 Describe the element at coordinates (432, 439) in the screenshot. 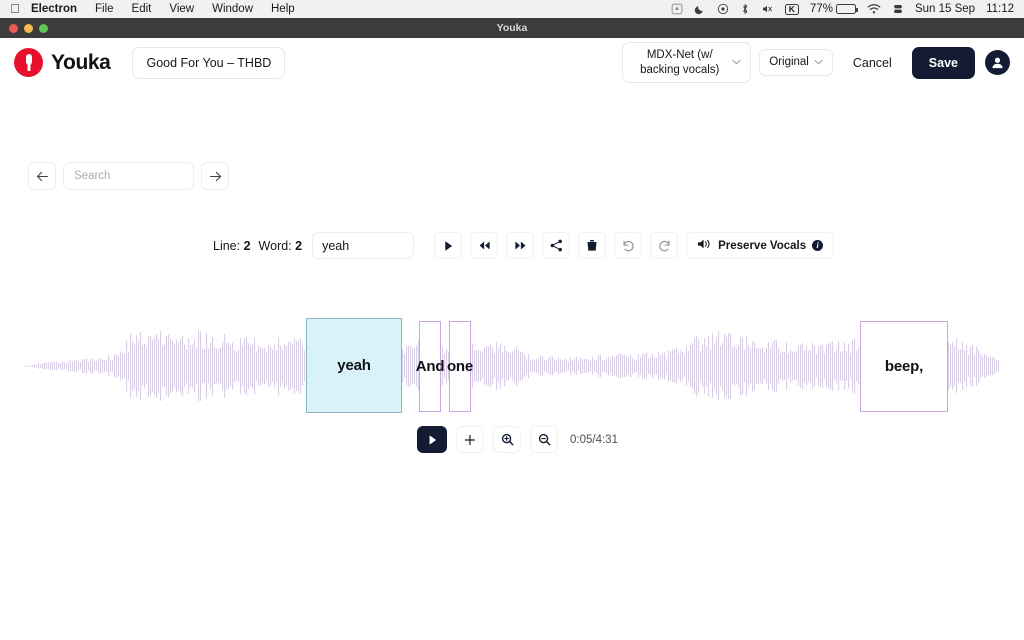

I see `play-button` at that location.